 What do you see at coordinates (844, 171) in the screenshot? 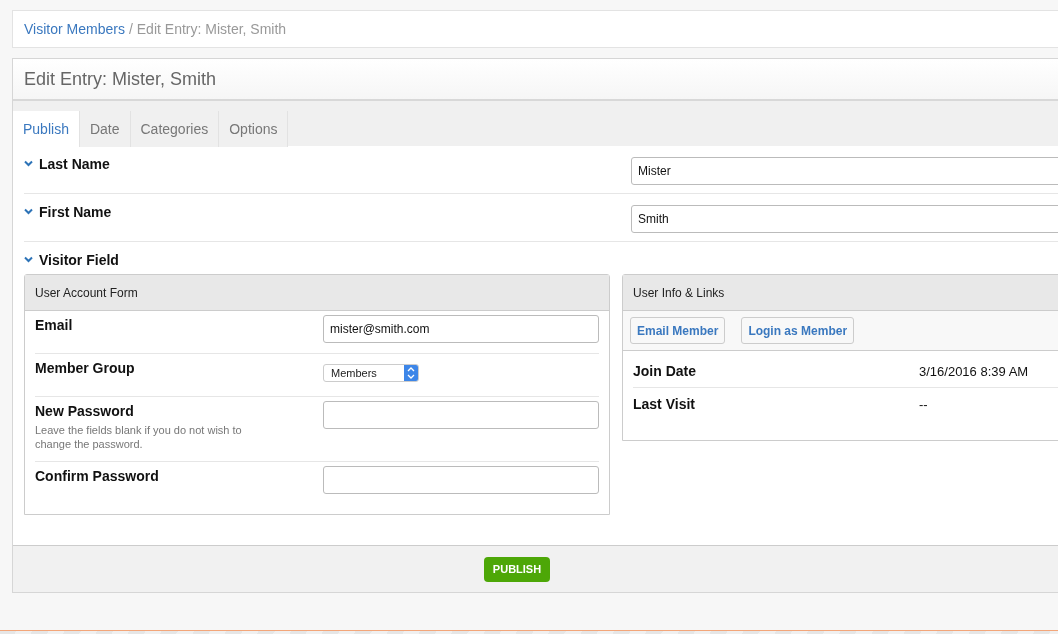
I see `input-field: Mister` at bounding box center [844, 171].